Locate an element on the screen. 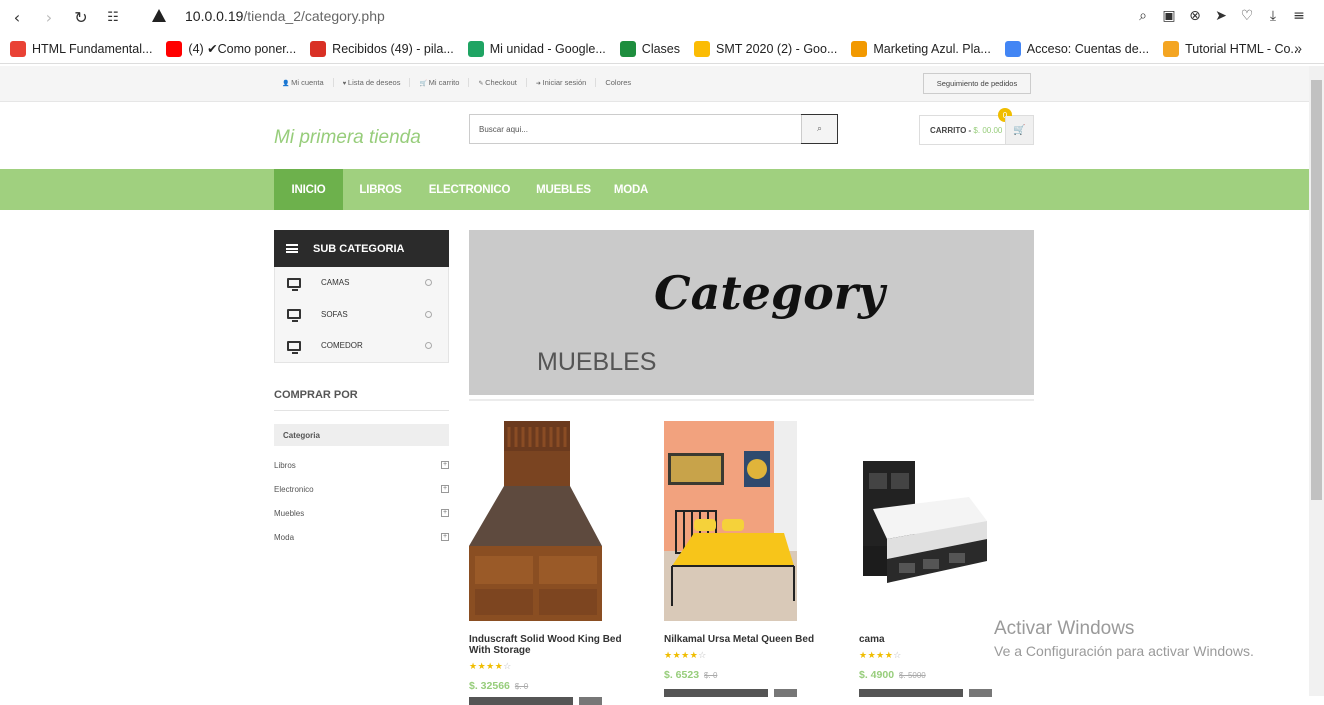 The width and height of the screenshot is (1324, 705). forward-icon: › is located at coordinates (49, 17).